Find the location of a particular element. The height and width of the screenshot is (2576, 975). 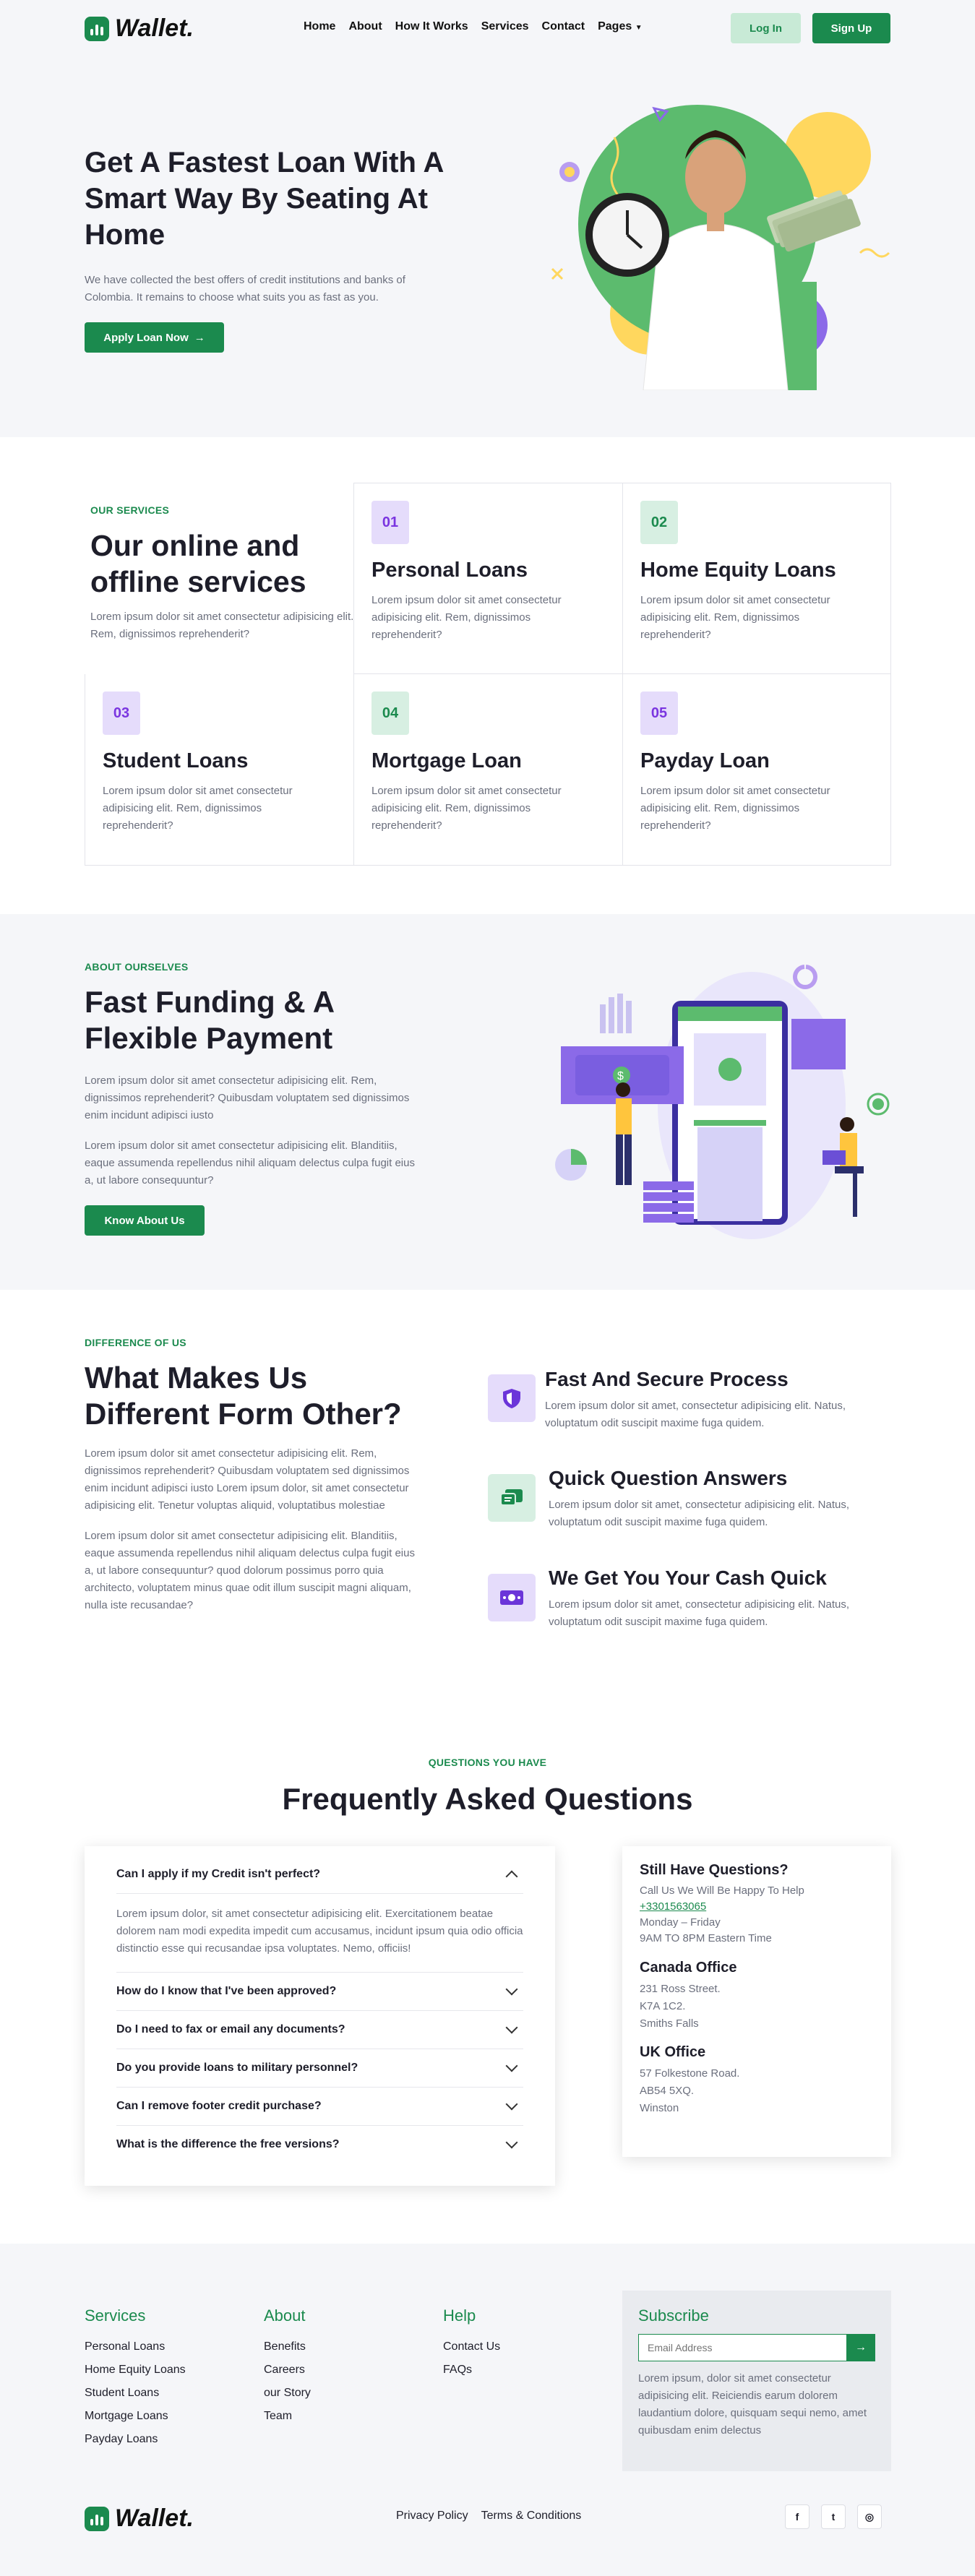

contact-title: Still Have Questions? is located at coordinates (714, 1870).